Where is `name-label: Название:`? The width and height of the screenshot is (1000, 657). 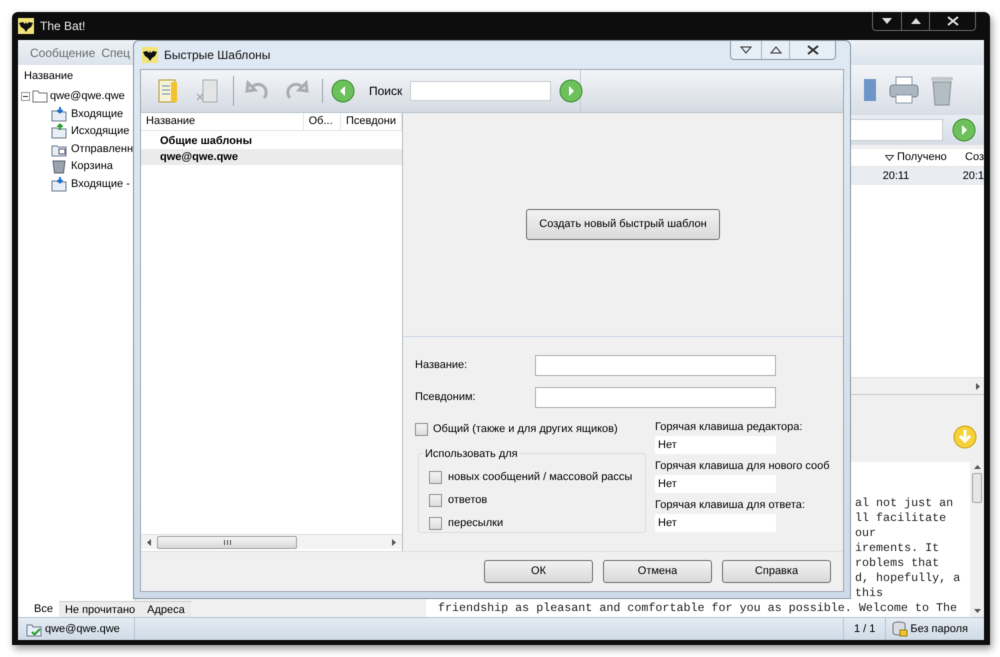 name-label: Название: is located at coordinates (441, 365).